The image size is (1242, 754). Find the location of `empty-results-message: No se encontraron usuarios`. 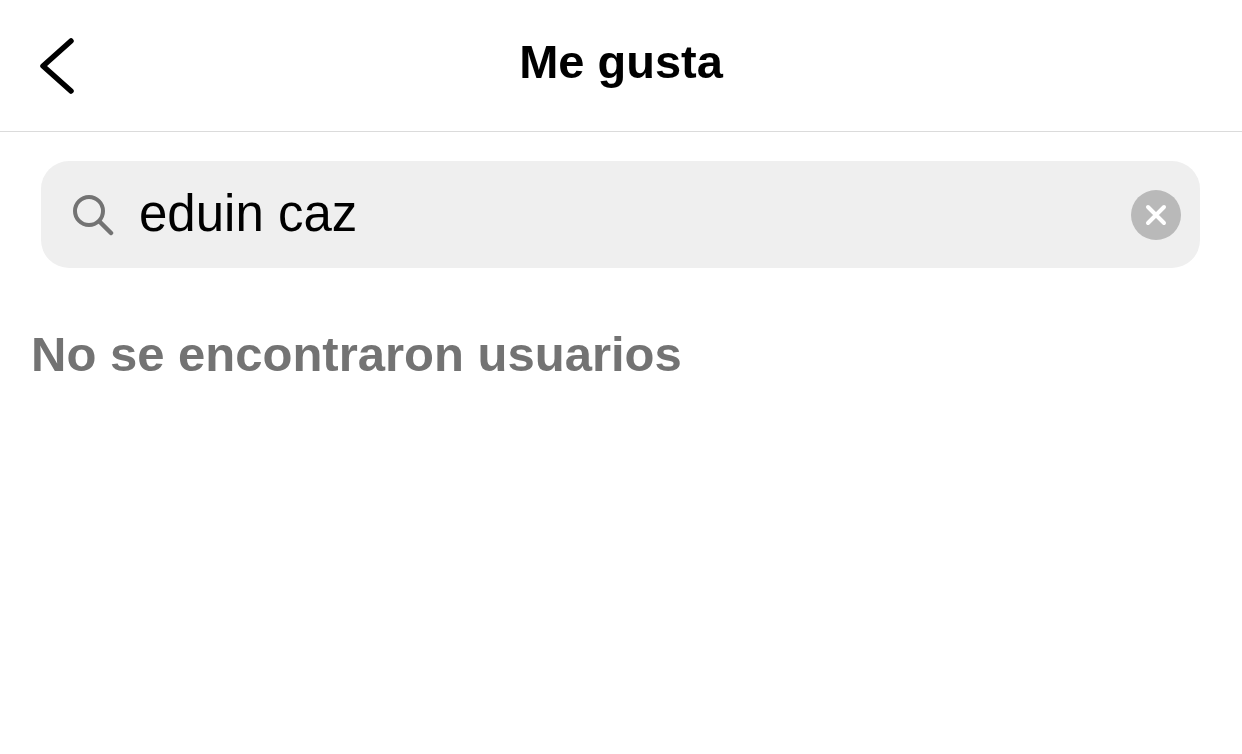

empty-results-message: No se encontraron usuarios is located at coordinates (356, 354).